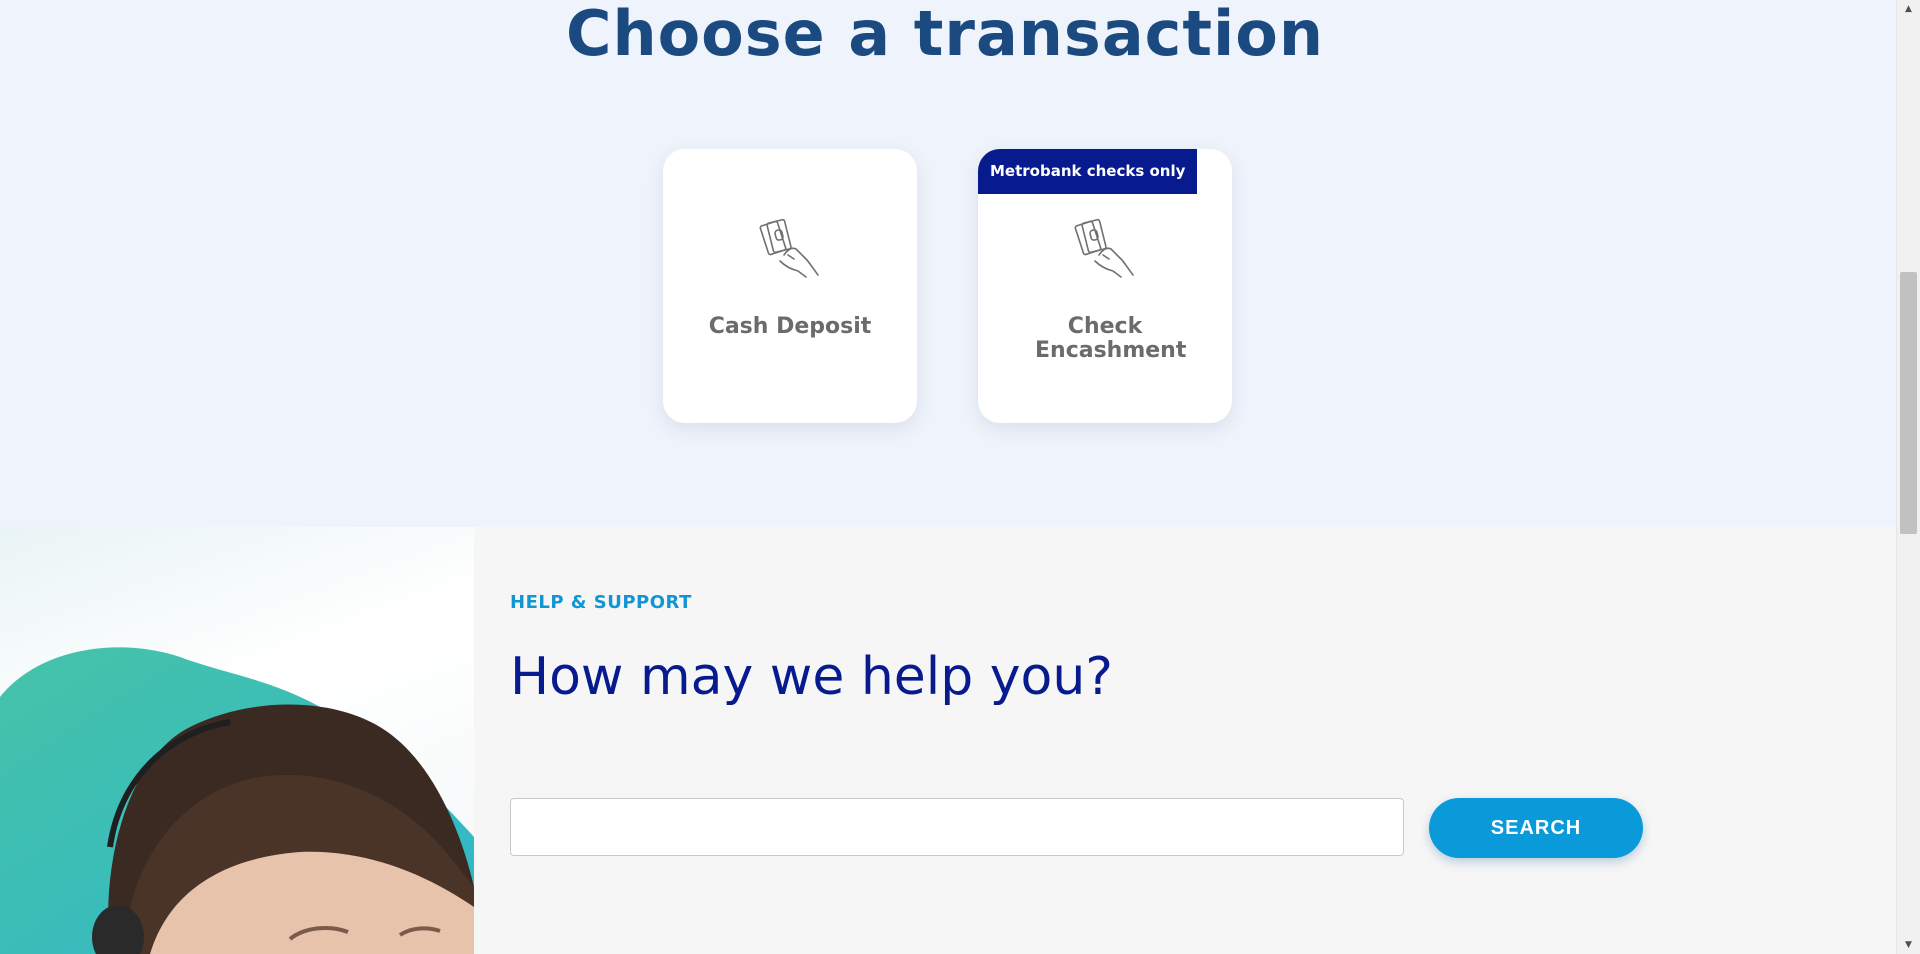 The image size is (1920, 954). I want to click on page-scrollbar: ▲ ▼, so click(1908, 477).